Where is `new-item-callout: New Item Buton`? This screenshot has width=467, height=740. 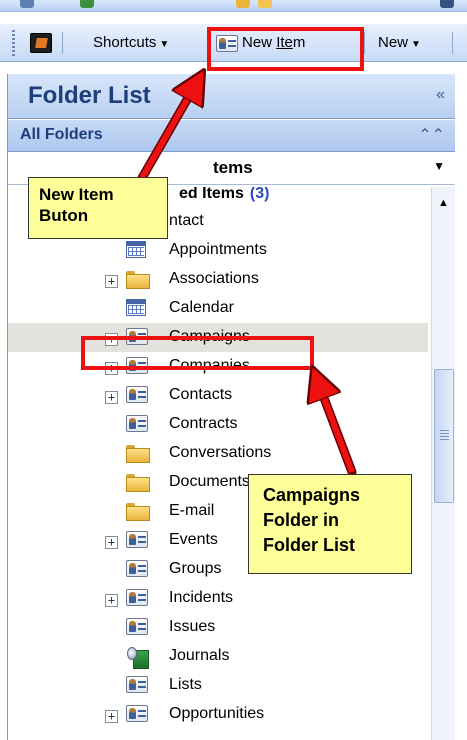 new-item-callout: New Item Buton is located at coordinates (98, 208).